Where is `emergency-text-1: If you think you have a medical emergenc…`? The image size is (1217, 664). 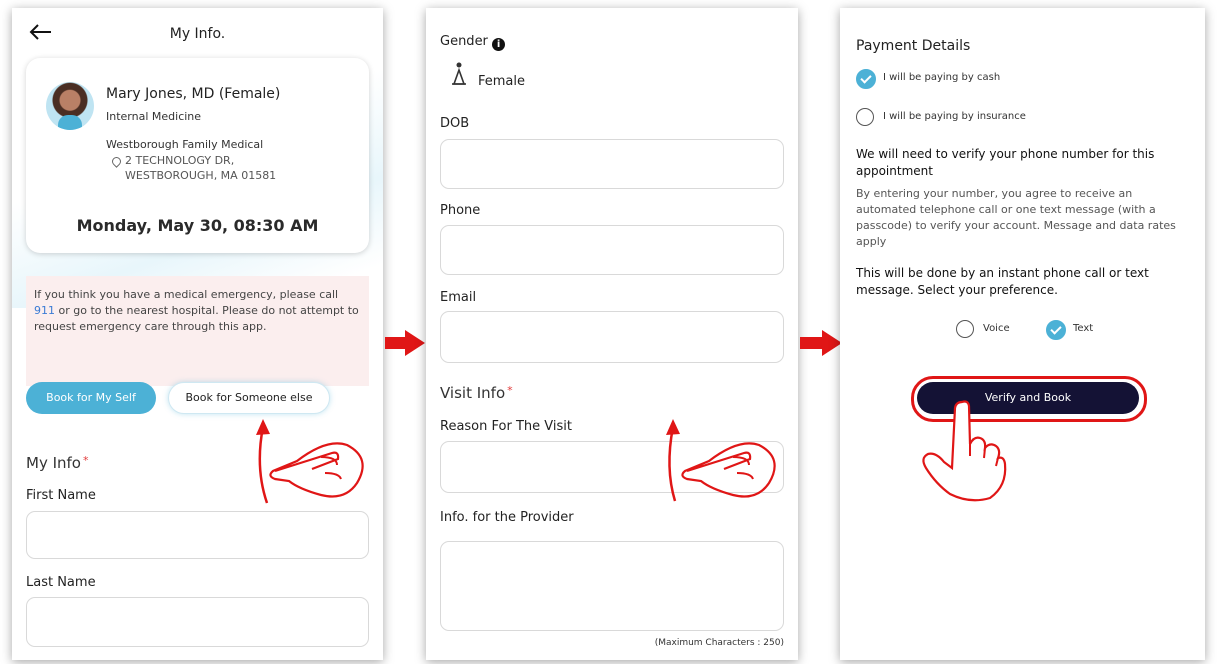 emergency-text-1: If you think you have a medical emergenc… is located at coordinates (186, 294).